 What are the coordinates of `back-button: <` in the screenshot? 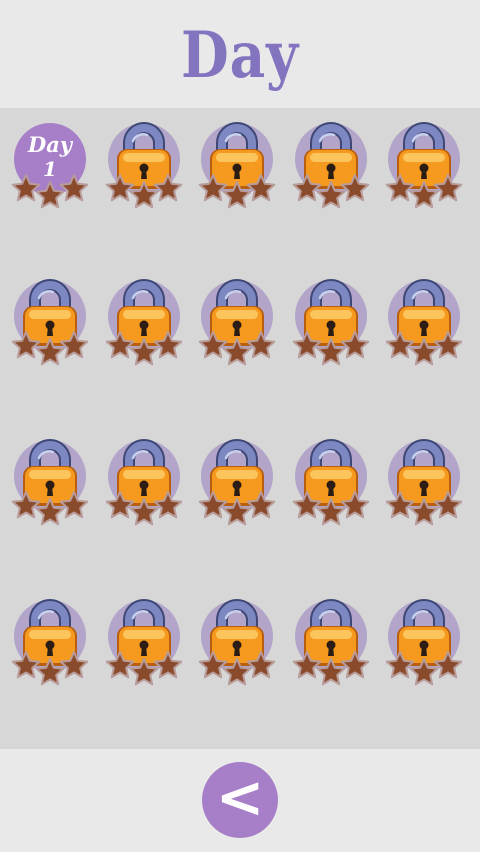 It's located at (240, 800).